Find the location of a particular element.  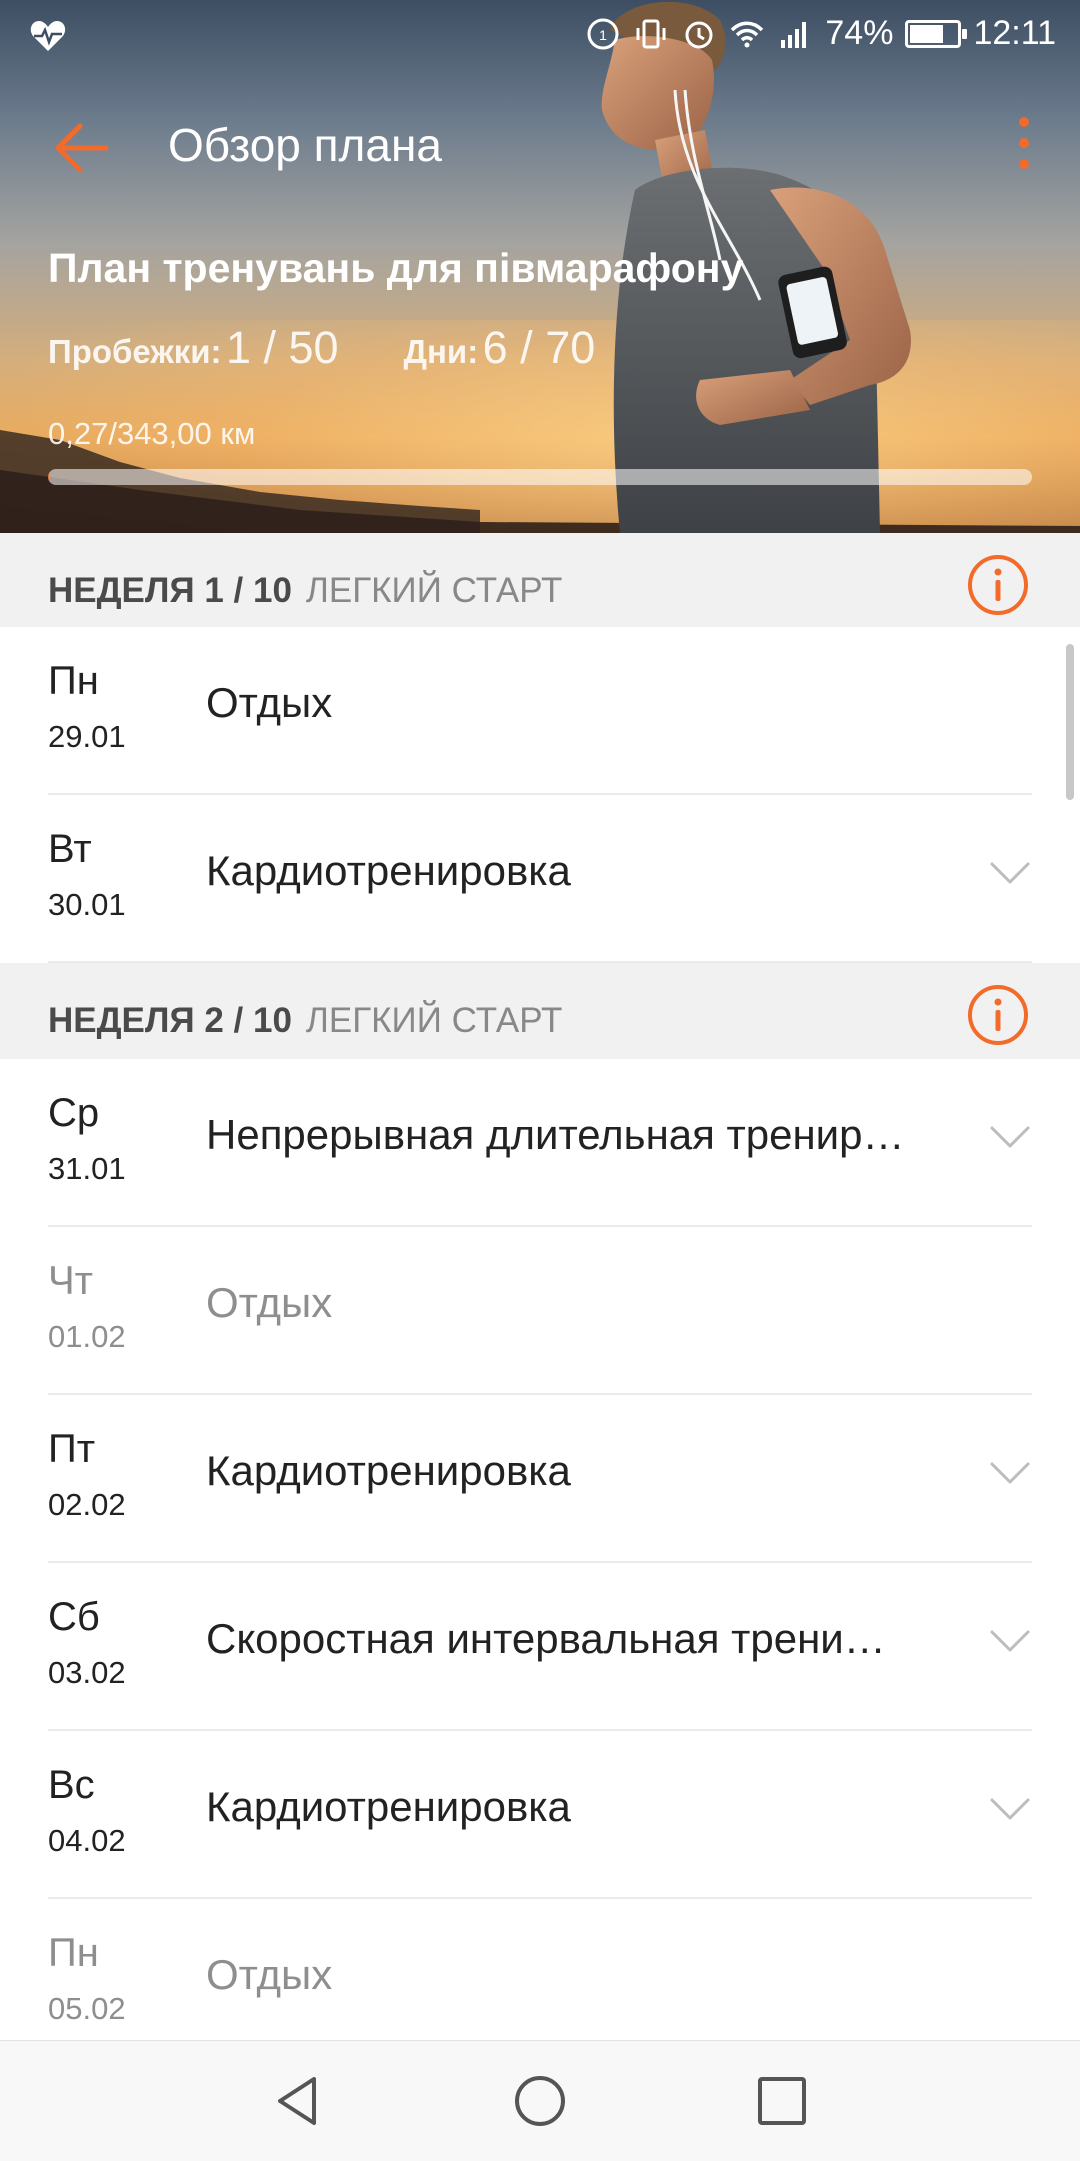

day-row: Вт 30.01 Кардиотренировка is located at coordinates (540, 879).